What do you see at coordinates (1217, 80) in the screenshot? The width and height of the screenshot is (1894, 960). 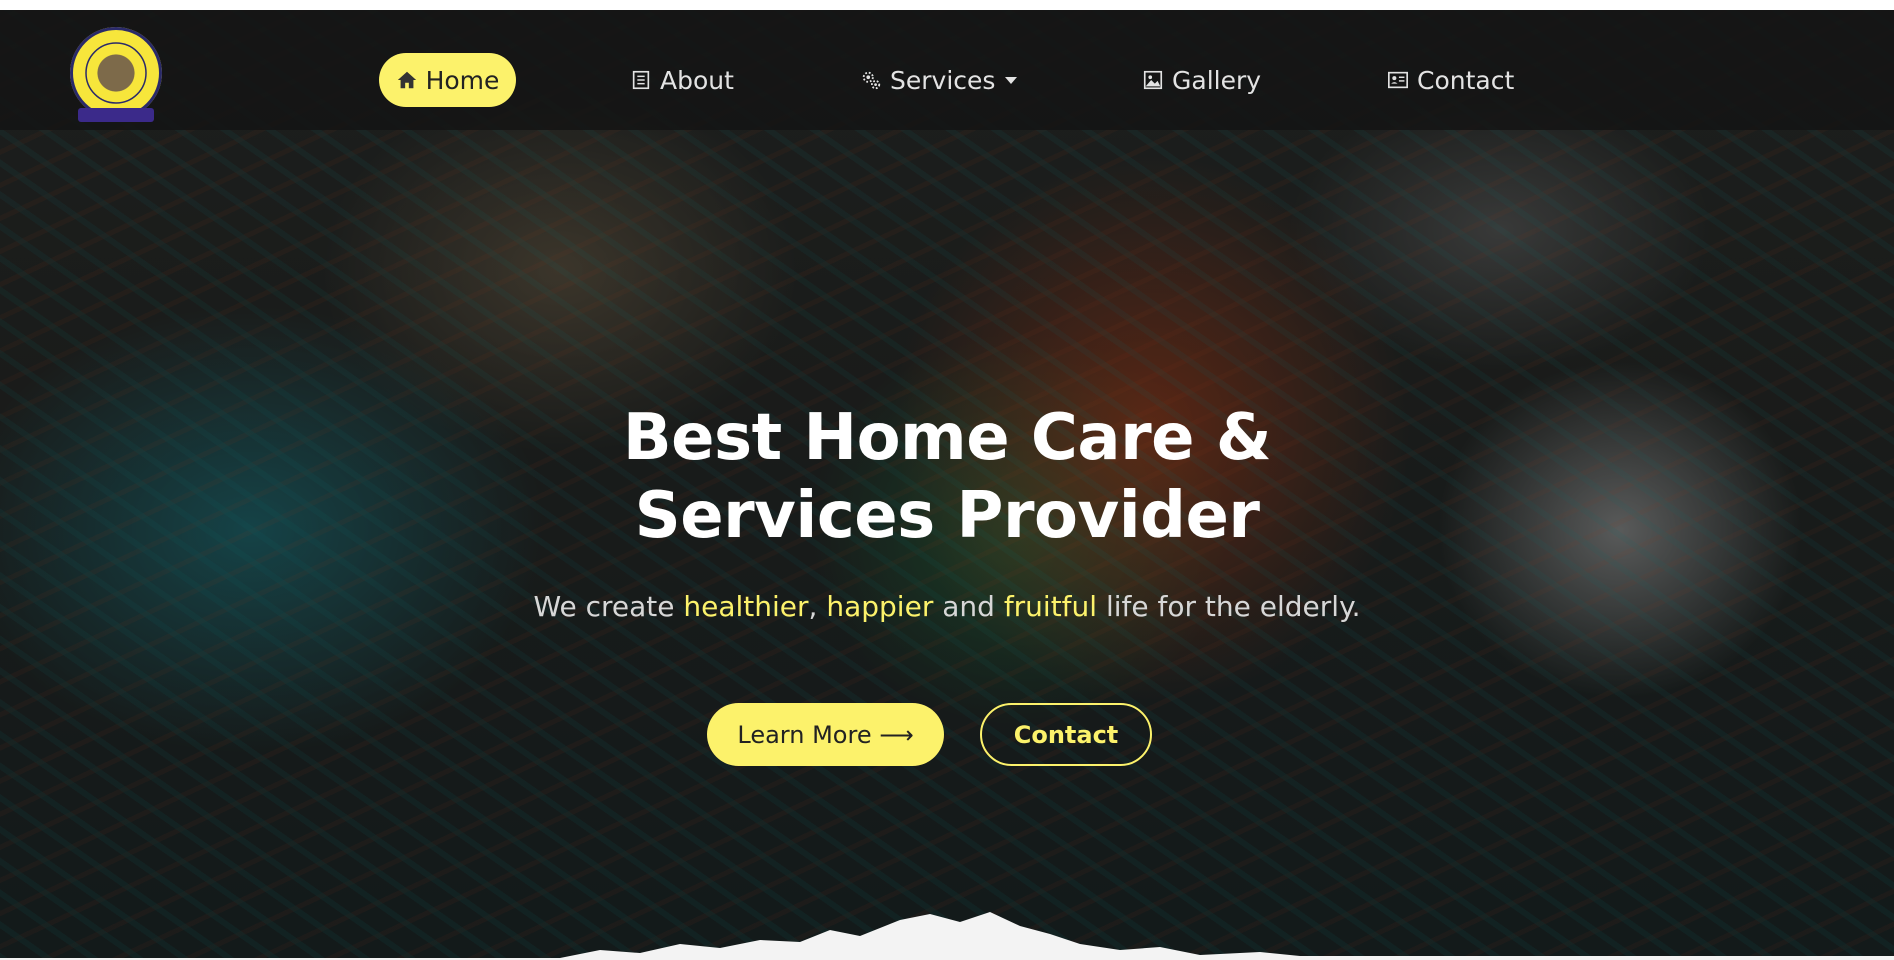 I see `nav-gallery-label: Gallery` at bounding box center [1217, 80].